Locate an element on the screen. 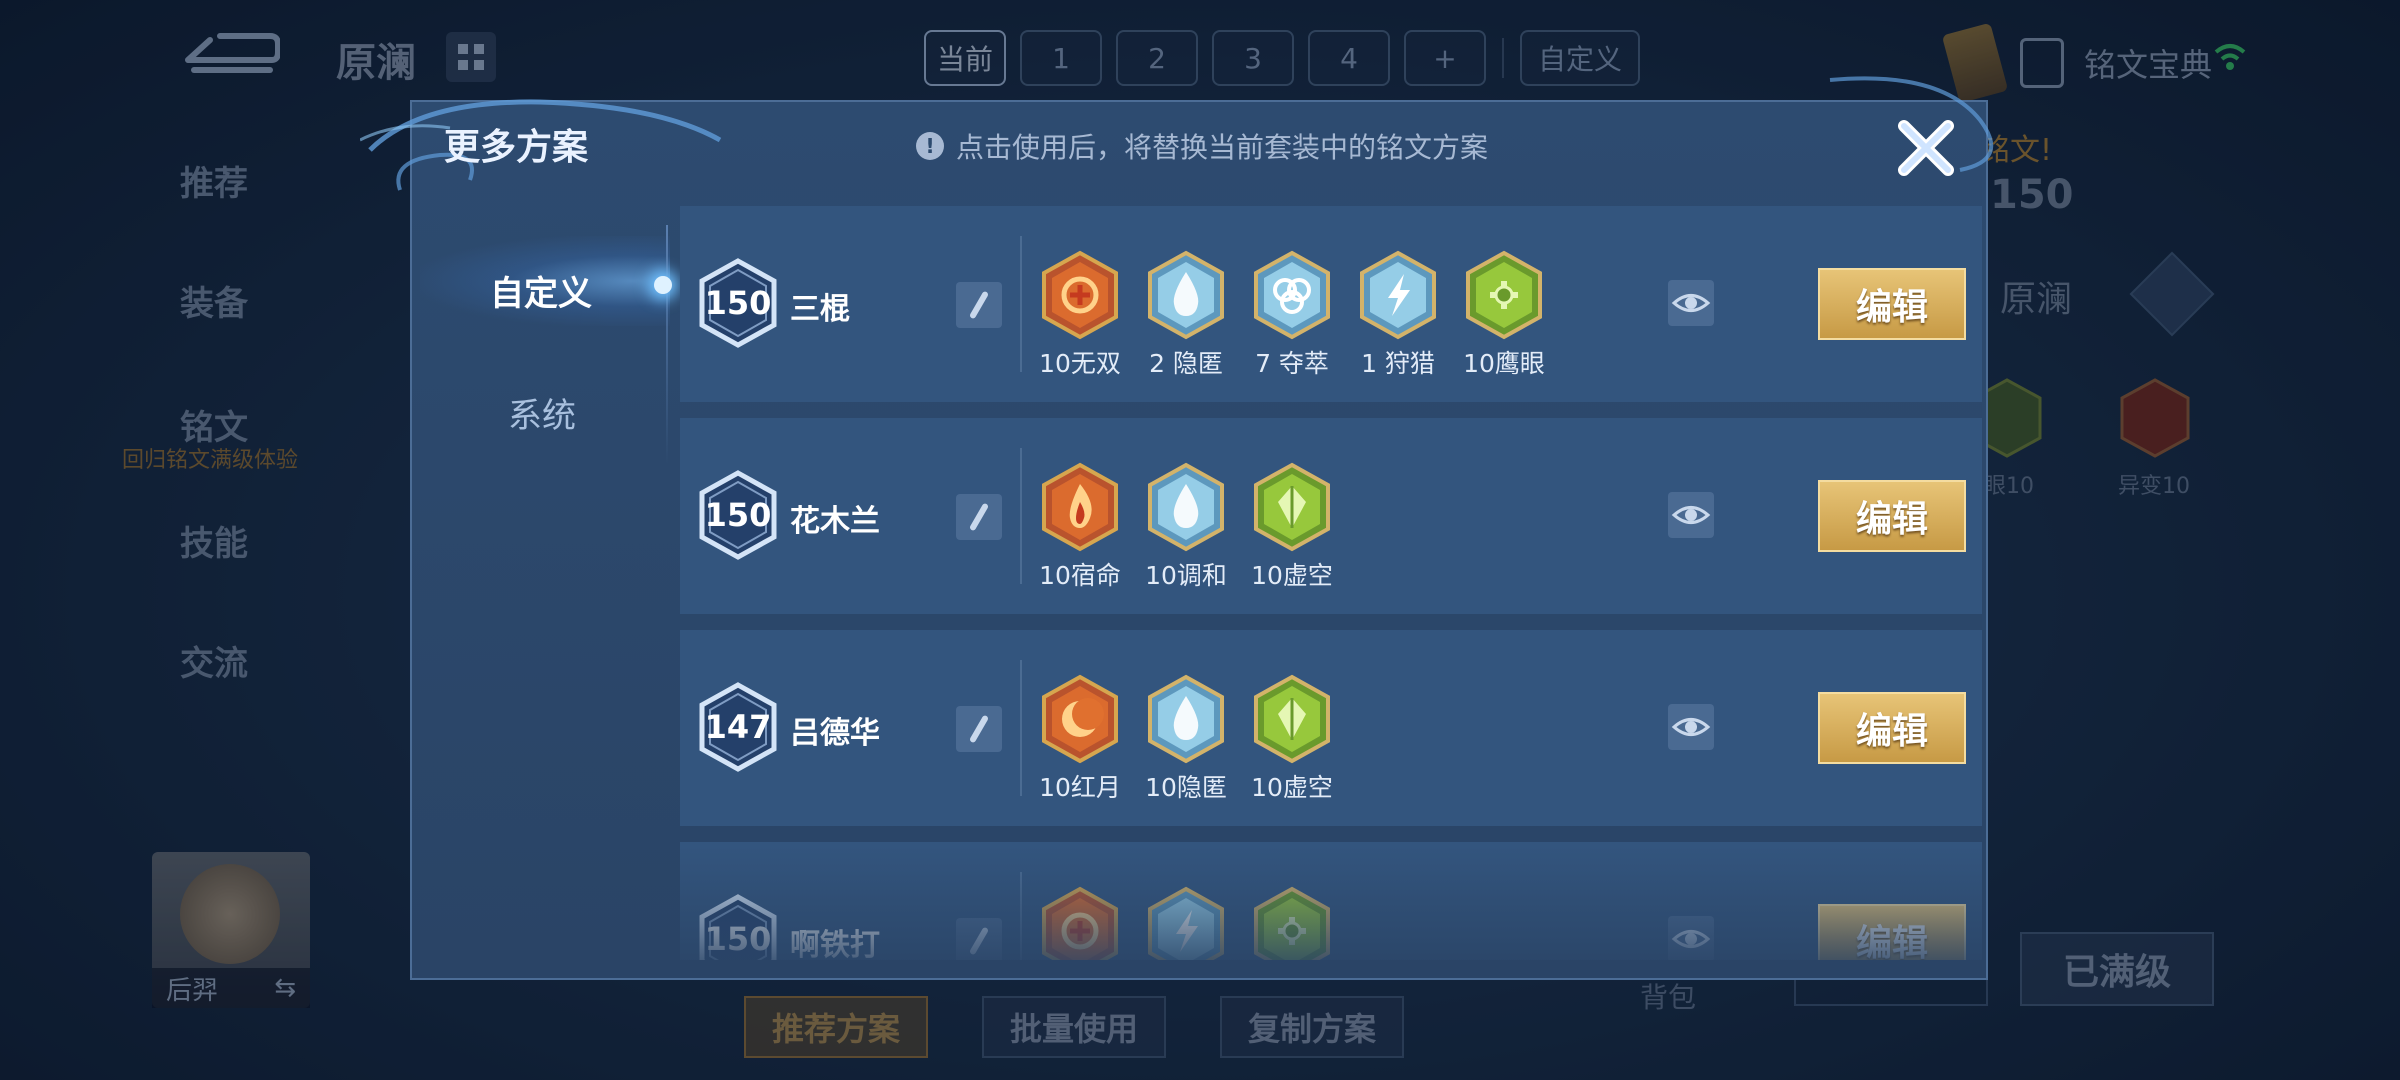 This screenshot has width=2400, height=1080. modal-notice: ! 点击使用后，将替换当前套装中的铭文方案 is located at coordinates (1202, 146).